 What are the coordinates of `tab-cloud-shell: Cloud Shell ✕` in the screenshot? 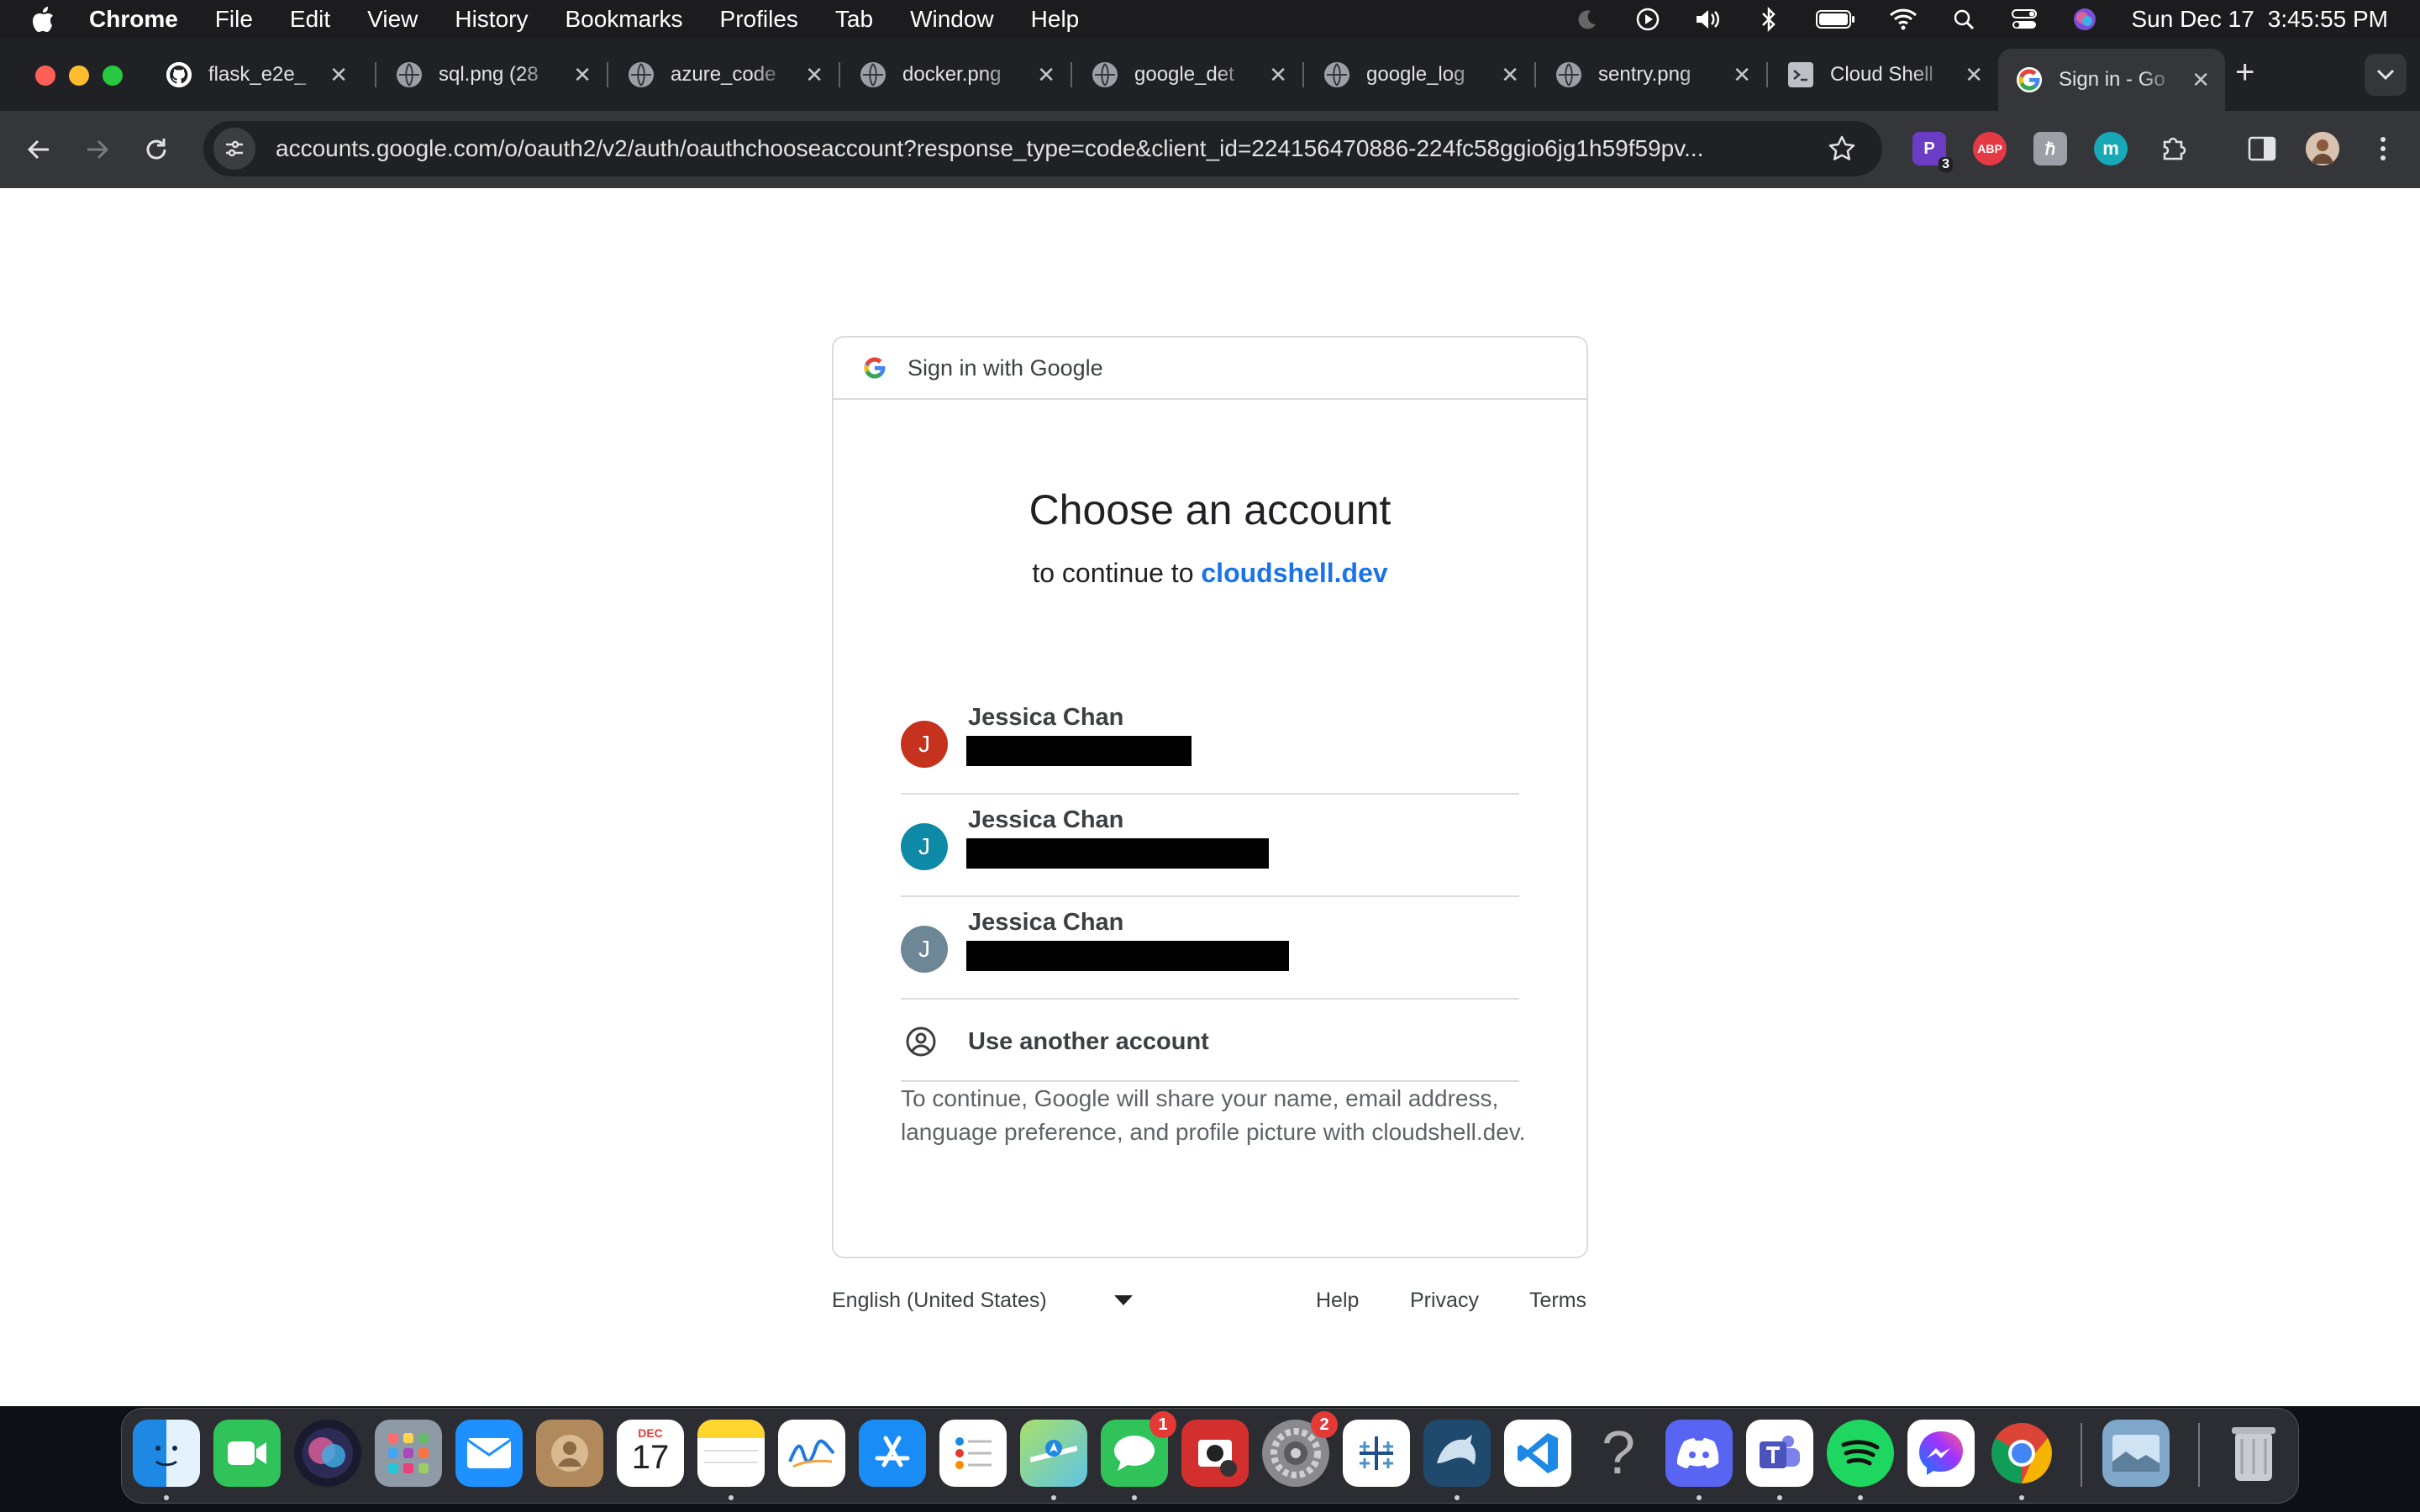 It's located at (1884, 75).